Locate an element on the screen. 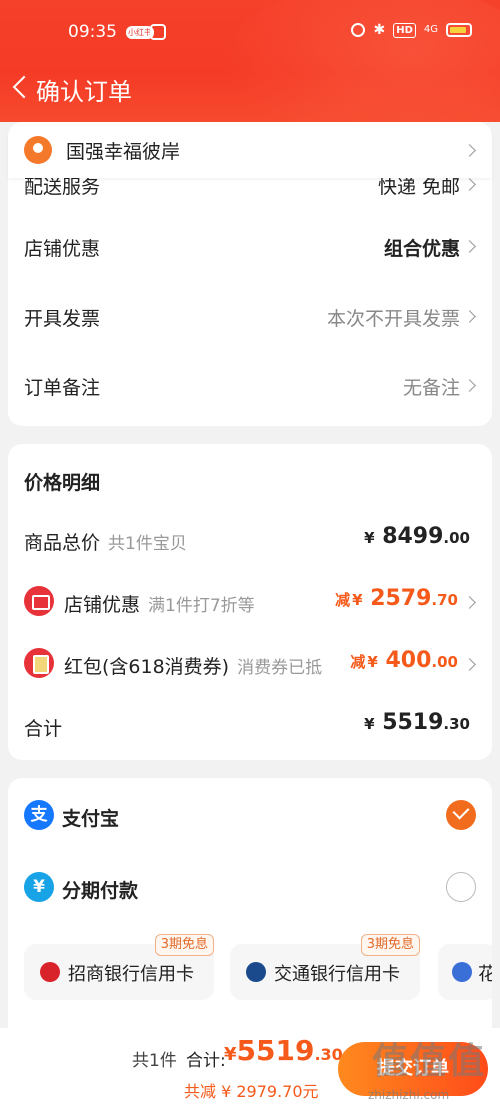 The image size is (500, 1112). alipay-icon: 支 is located at coordinates (39, 815).